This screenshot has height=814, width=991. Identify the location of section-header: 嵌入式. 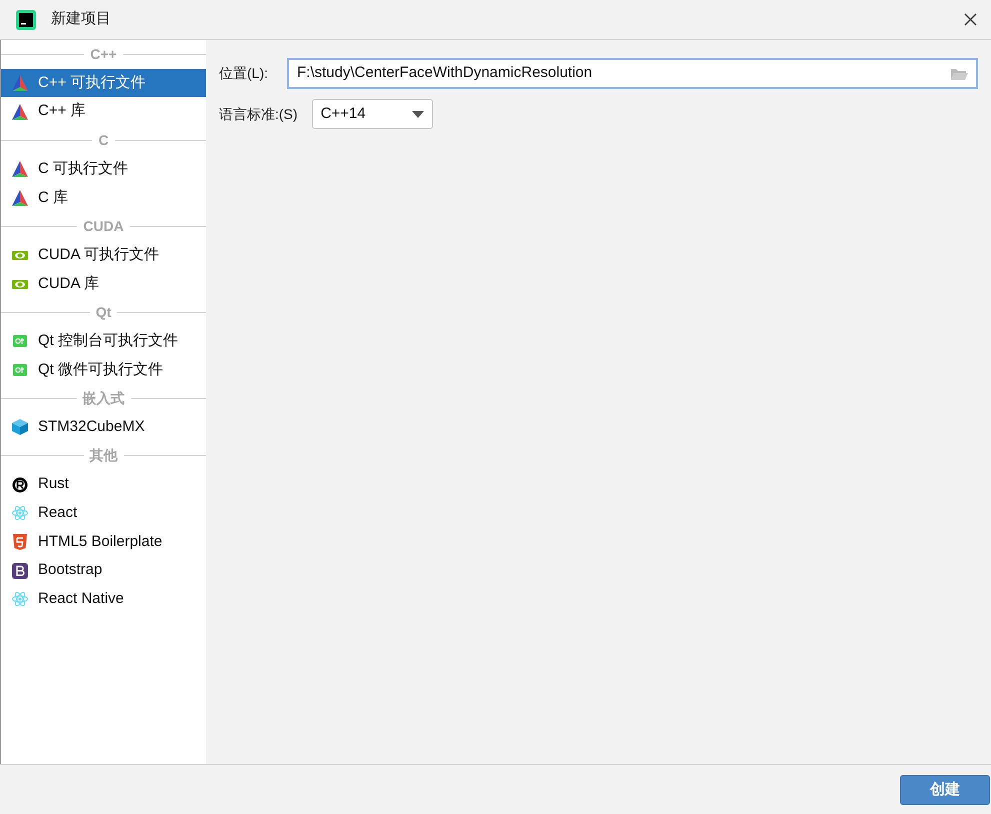
(103, 398).